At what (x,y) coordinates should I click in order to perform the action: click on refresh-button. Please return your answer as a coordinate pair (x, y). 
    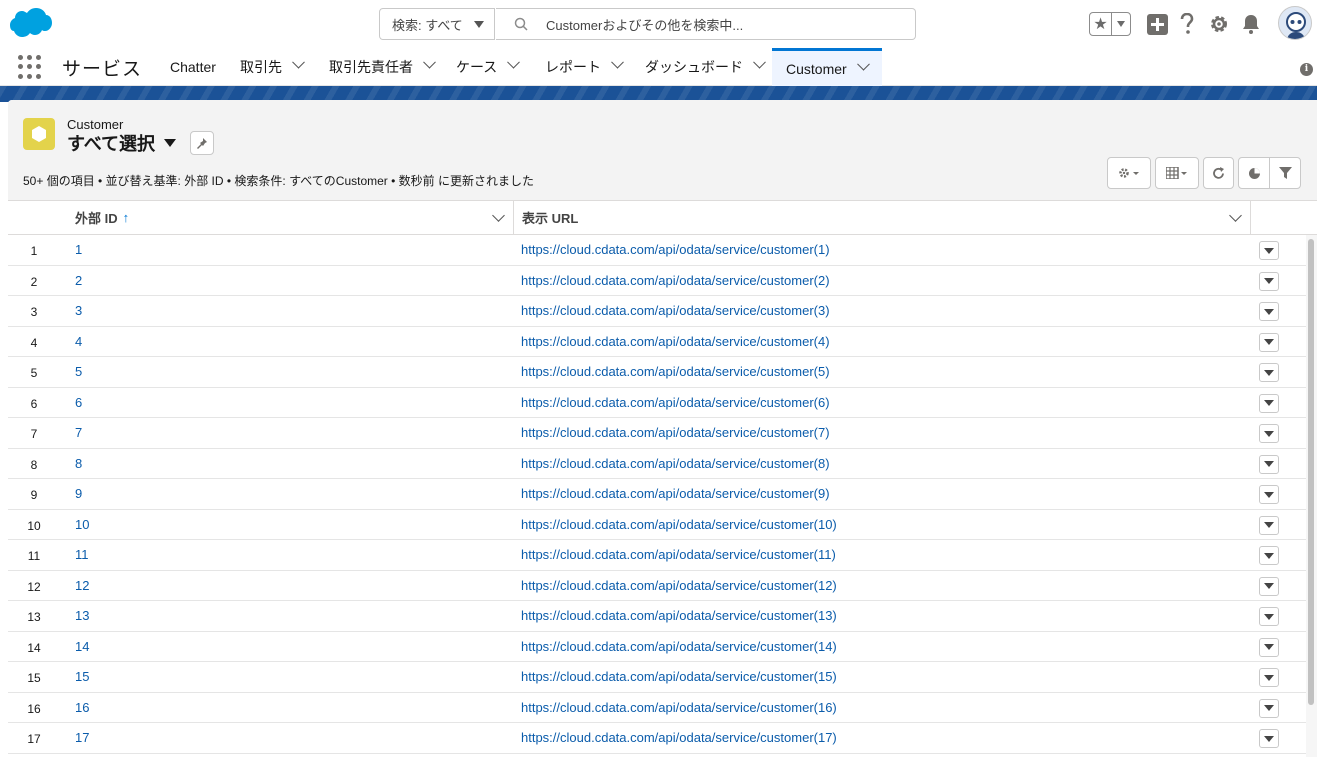
    Looking at the image, I should click on (1218, 173).